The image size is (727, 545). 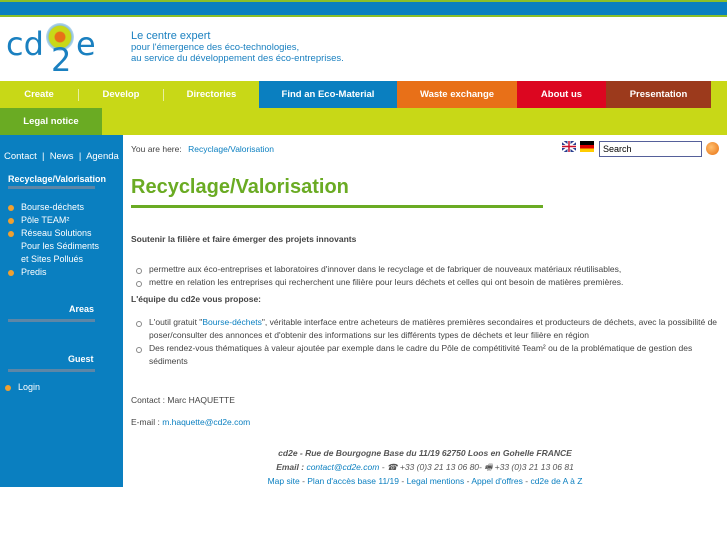 I want to click on footer-link-map-site: Map site, so click(x=284, y=481).